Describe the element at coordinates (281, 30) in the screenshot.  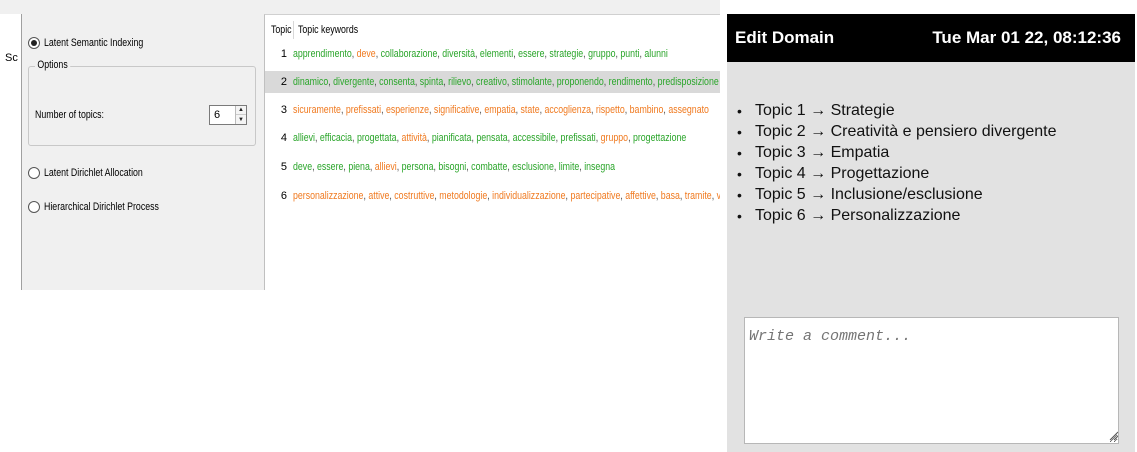
I see `column-header-topic: Topic` at that location.